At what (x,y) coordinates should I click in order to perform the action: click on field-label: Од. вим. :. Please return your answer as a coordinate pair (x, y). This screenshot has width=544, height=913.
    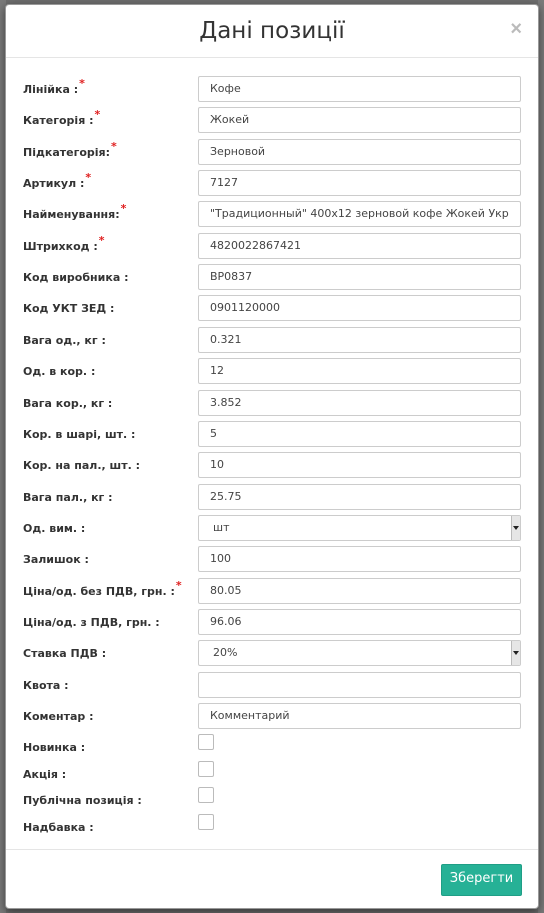
    Looking at the image, I should click on (54, 529).